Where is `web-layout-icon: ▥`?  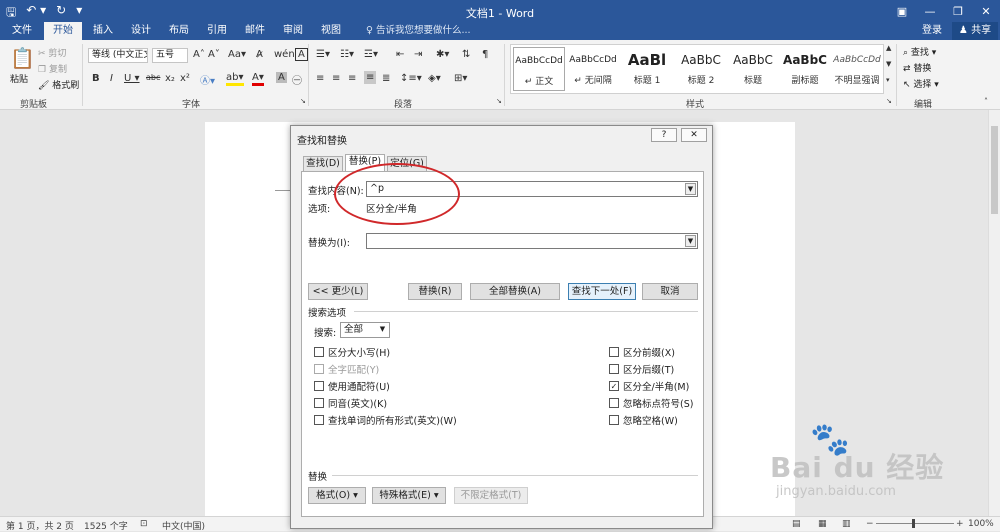 web-layout-icon: ▥ is located at coordinates (846, 524).